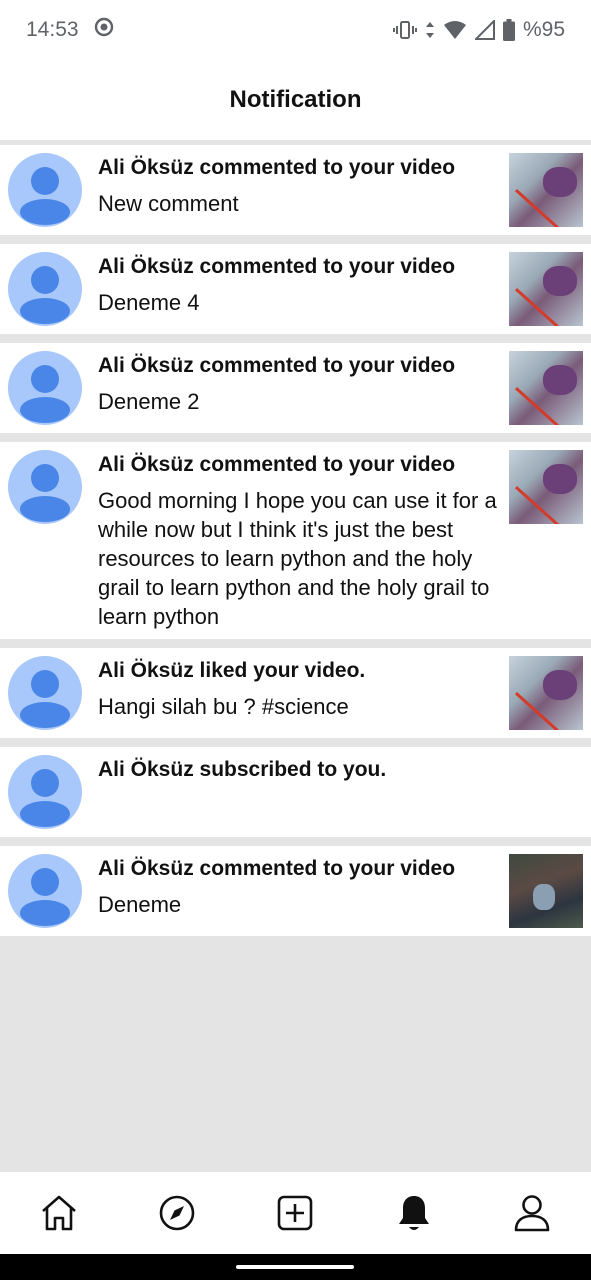  I want to click on record-icon, so click(104, 30).